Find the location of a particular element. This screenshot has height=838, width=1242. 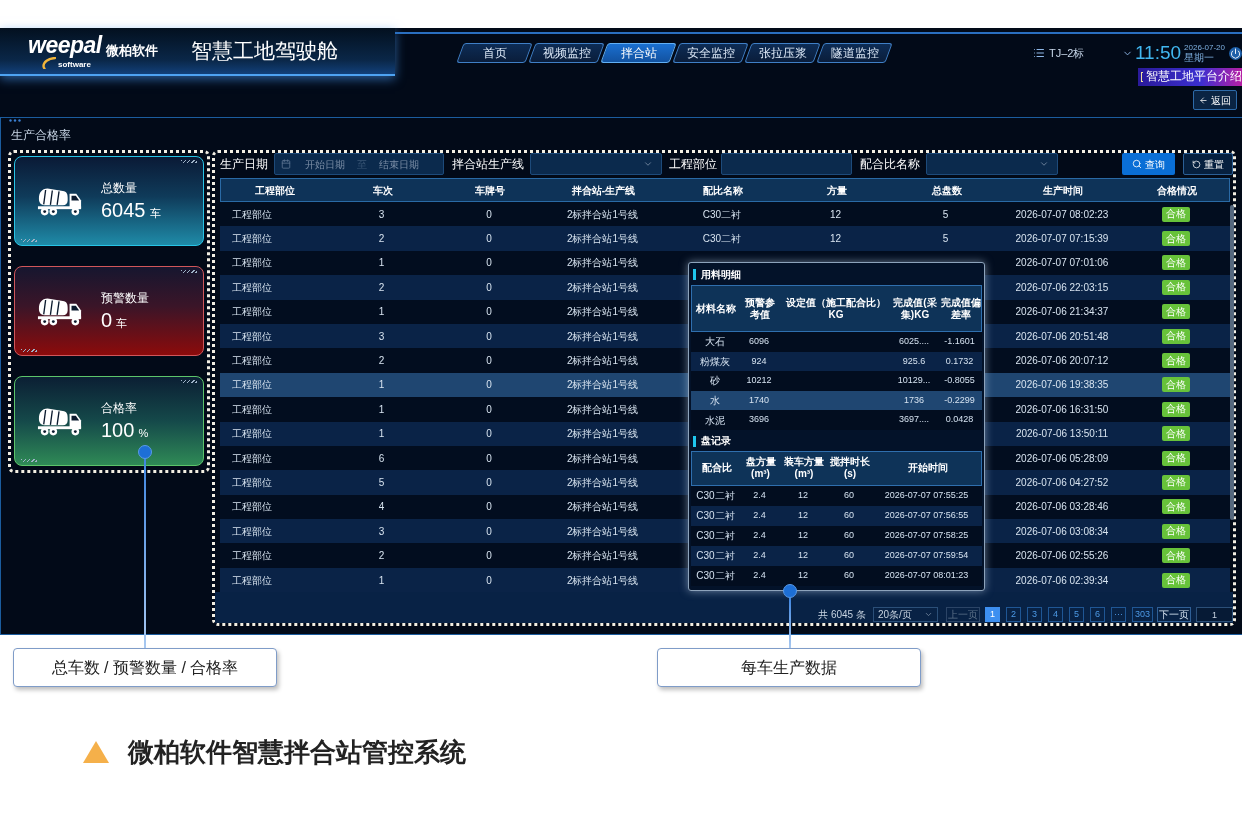

clock-weekday: 星期一 is located at coordinates (1200, 57).